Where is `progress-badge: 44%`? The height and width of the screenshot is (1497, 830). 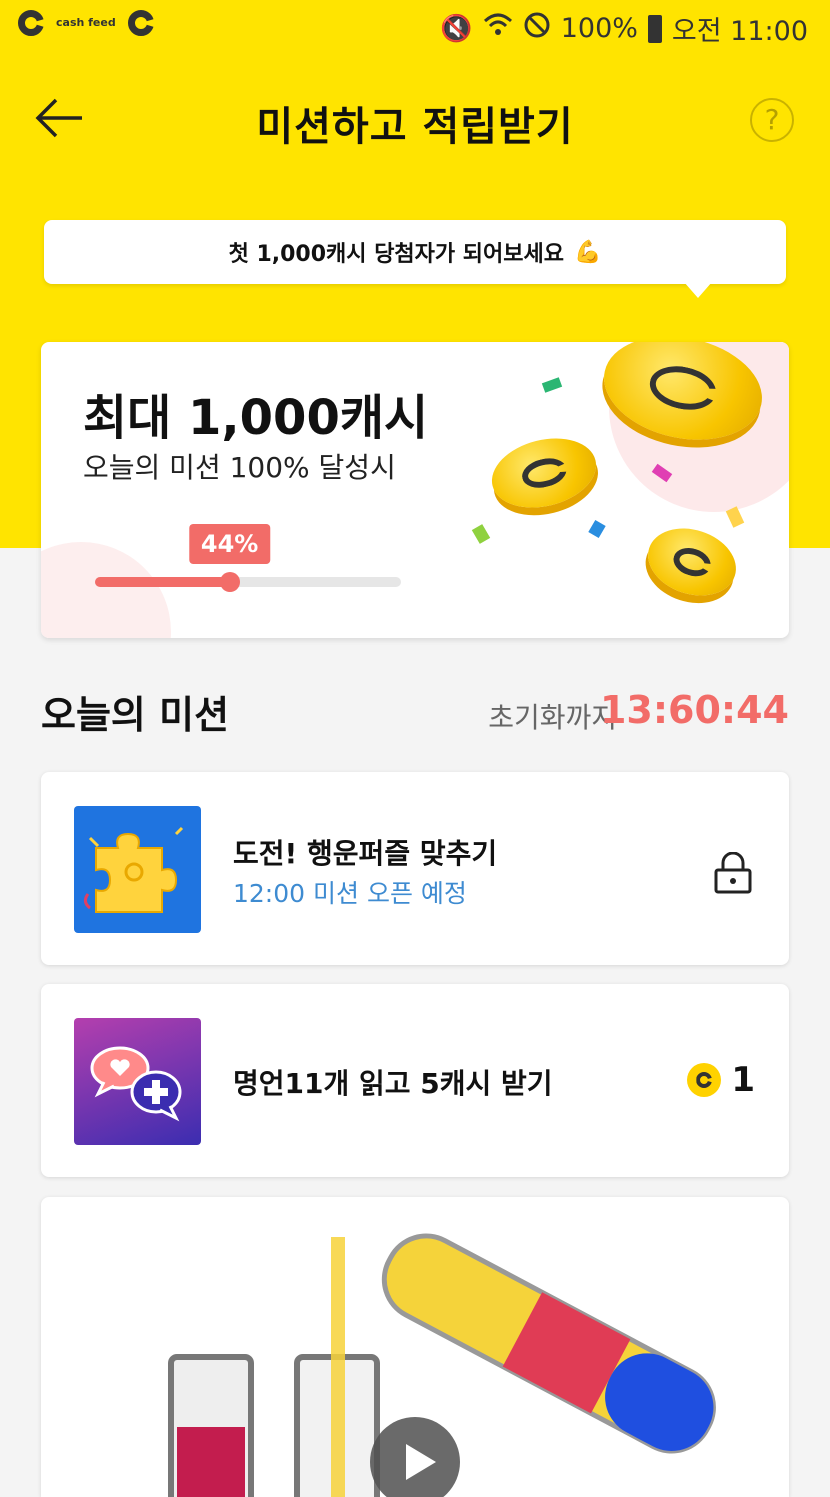 progress-badge: 44% is located at coordinates (229, 544).